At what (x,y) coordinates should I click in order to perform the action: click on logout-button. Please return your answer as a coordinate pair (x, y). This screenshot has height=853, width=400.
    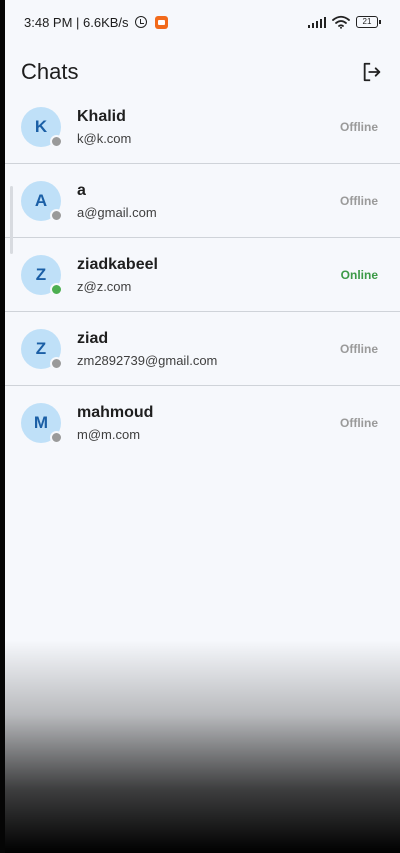
    Looking at the image, I should click on (372, 72).